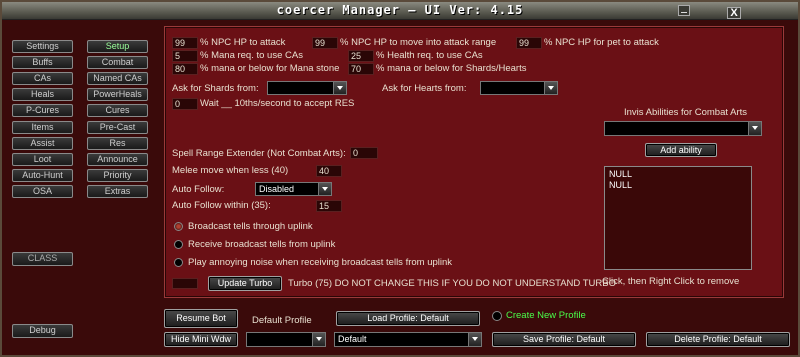 This screenshot has height=357, width=800. Describe the element at coordinates (215, 88) in the screenshot. I see `ask-shards-label: Ask for Shards from:` at that location.